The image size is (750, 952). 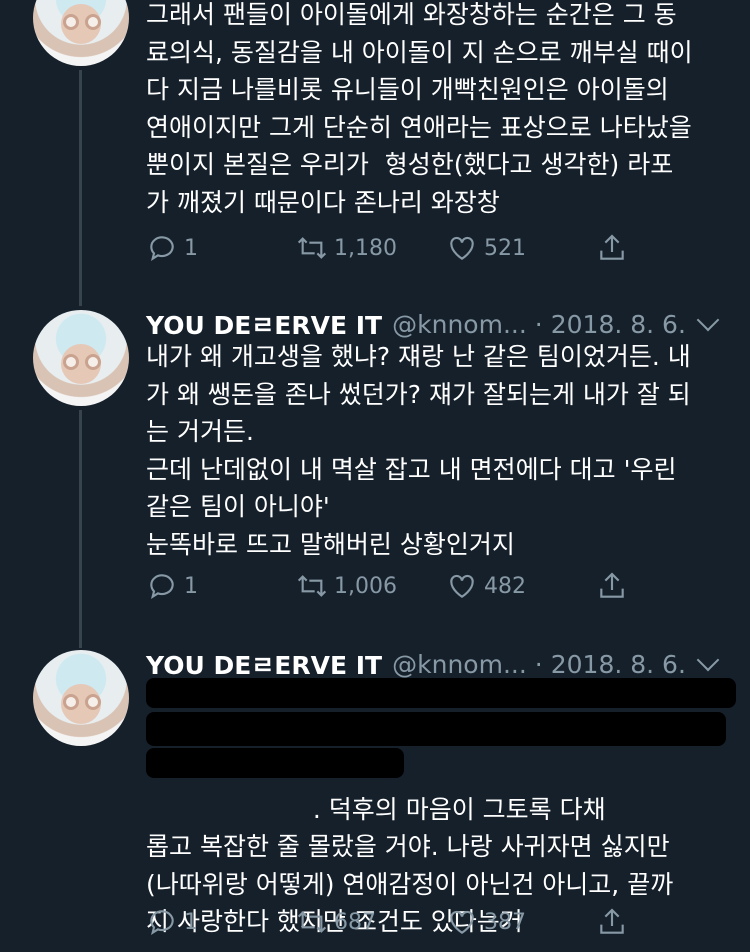 I want to click on like-button: 482, so click(x=486, y=586).